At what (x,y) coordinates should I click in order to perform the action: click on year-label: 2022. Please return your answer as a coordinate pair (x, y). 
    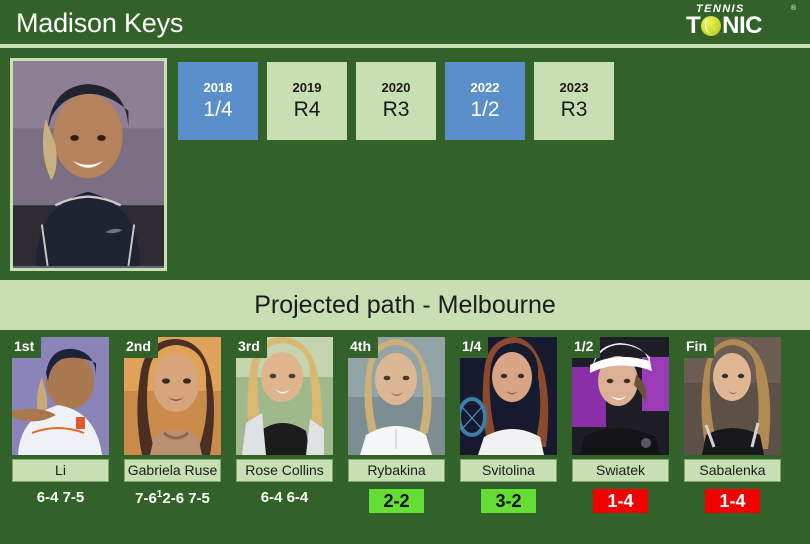
    Looking at the image, I should click on (485, 87).